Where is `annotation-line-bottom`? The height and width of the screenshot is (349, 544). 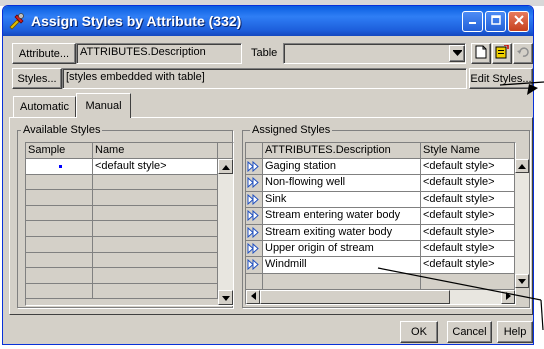 annotation-line-bottom is located at coordinates (459, 284).